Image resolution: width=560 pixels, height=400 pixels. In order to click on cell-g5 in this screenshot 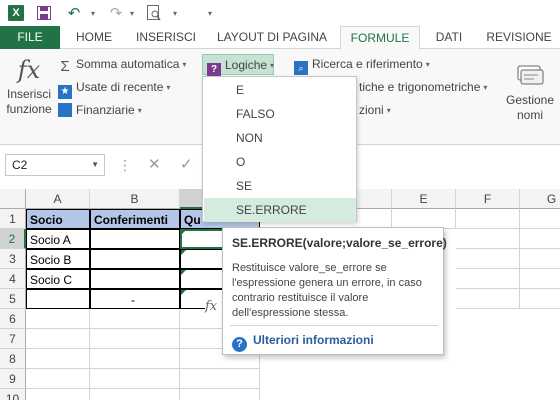, I will do `click(540, 299)`.